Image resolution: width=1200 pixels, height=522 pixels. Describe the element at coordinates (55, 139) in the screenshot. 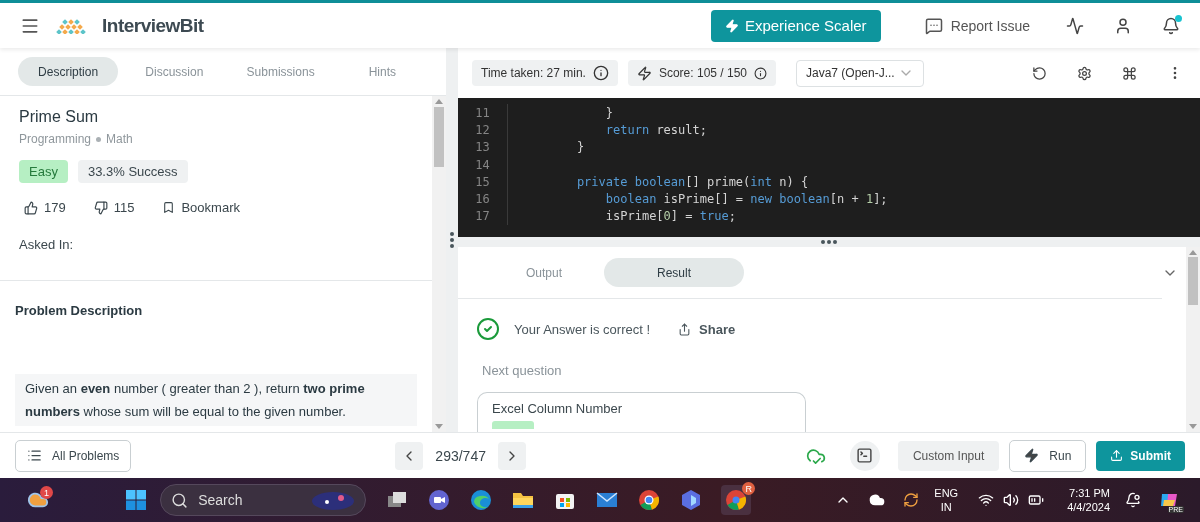

I see `topic-label: Programming` at that location.